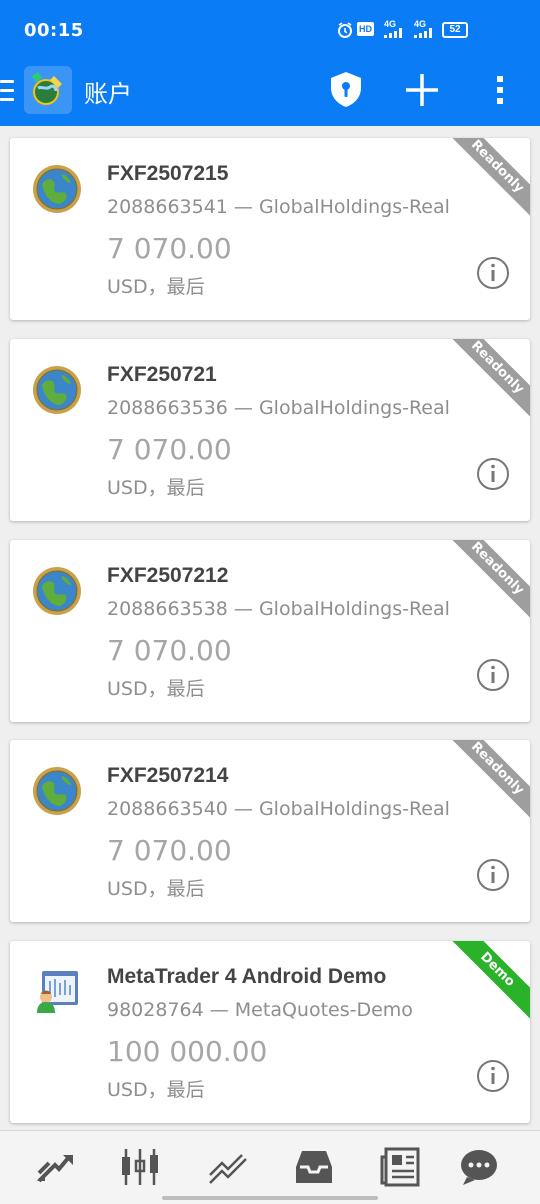 The image size is (540, 1204). Describe the element at coordinates (168, 575) in the screenshot. I see `account-name: FXF2507212` at that location.